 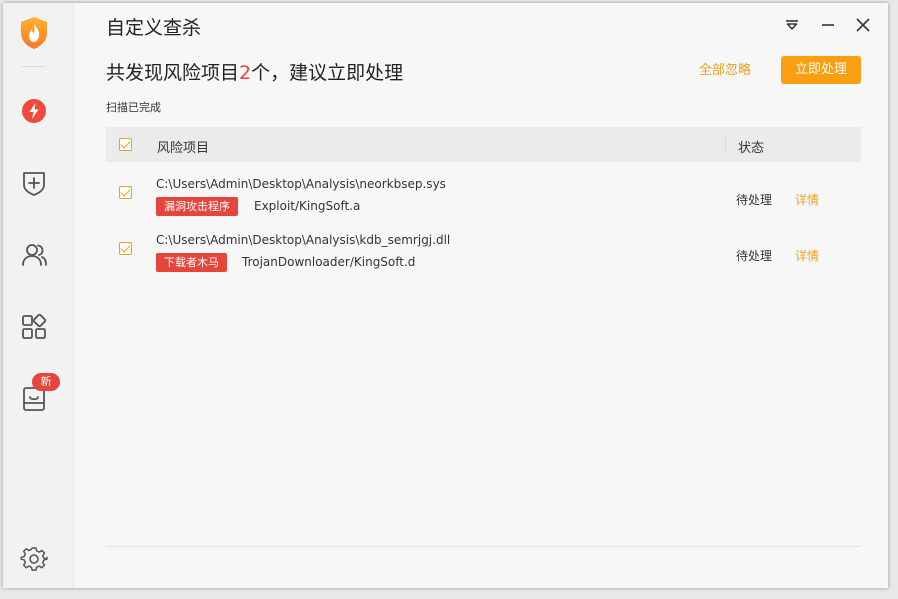 I want to click on lightning-icon, so click(x=34, y=111).